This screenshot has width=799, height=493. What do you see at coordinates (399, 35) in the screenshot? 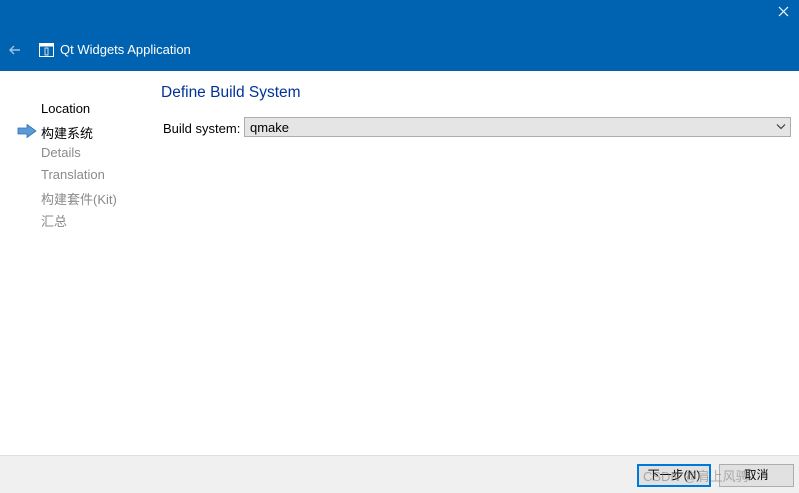
I see `title-bar: Qt Widgets Application` at bounding box center [399, 35].